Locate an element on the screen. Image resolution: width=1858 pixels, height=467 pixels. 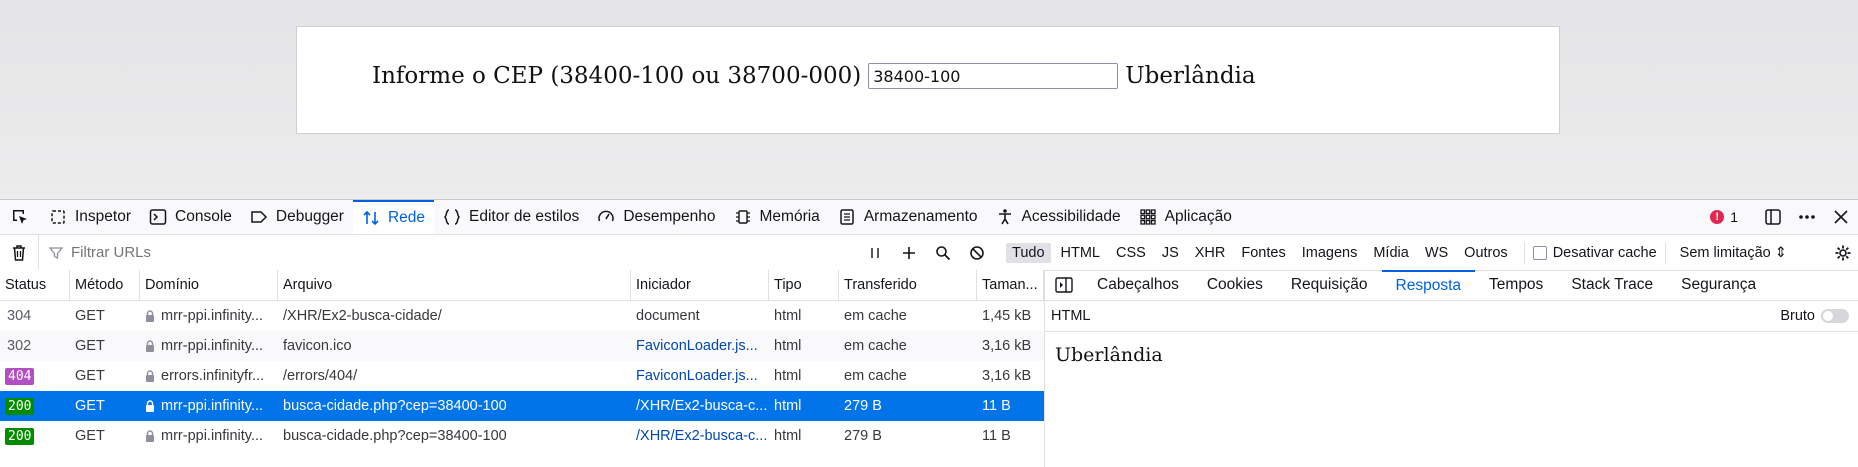
close-icon is located at coordinates (1841, 217).